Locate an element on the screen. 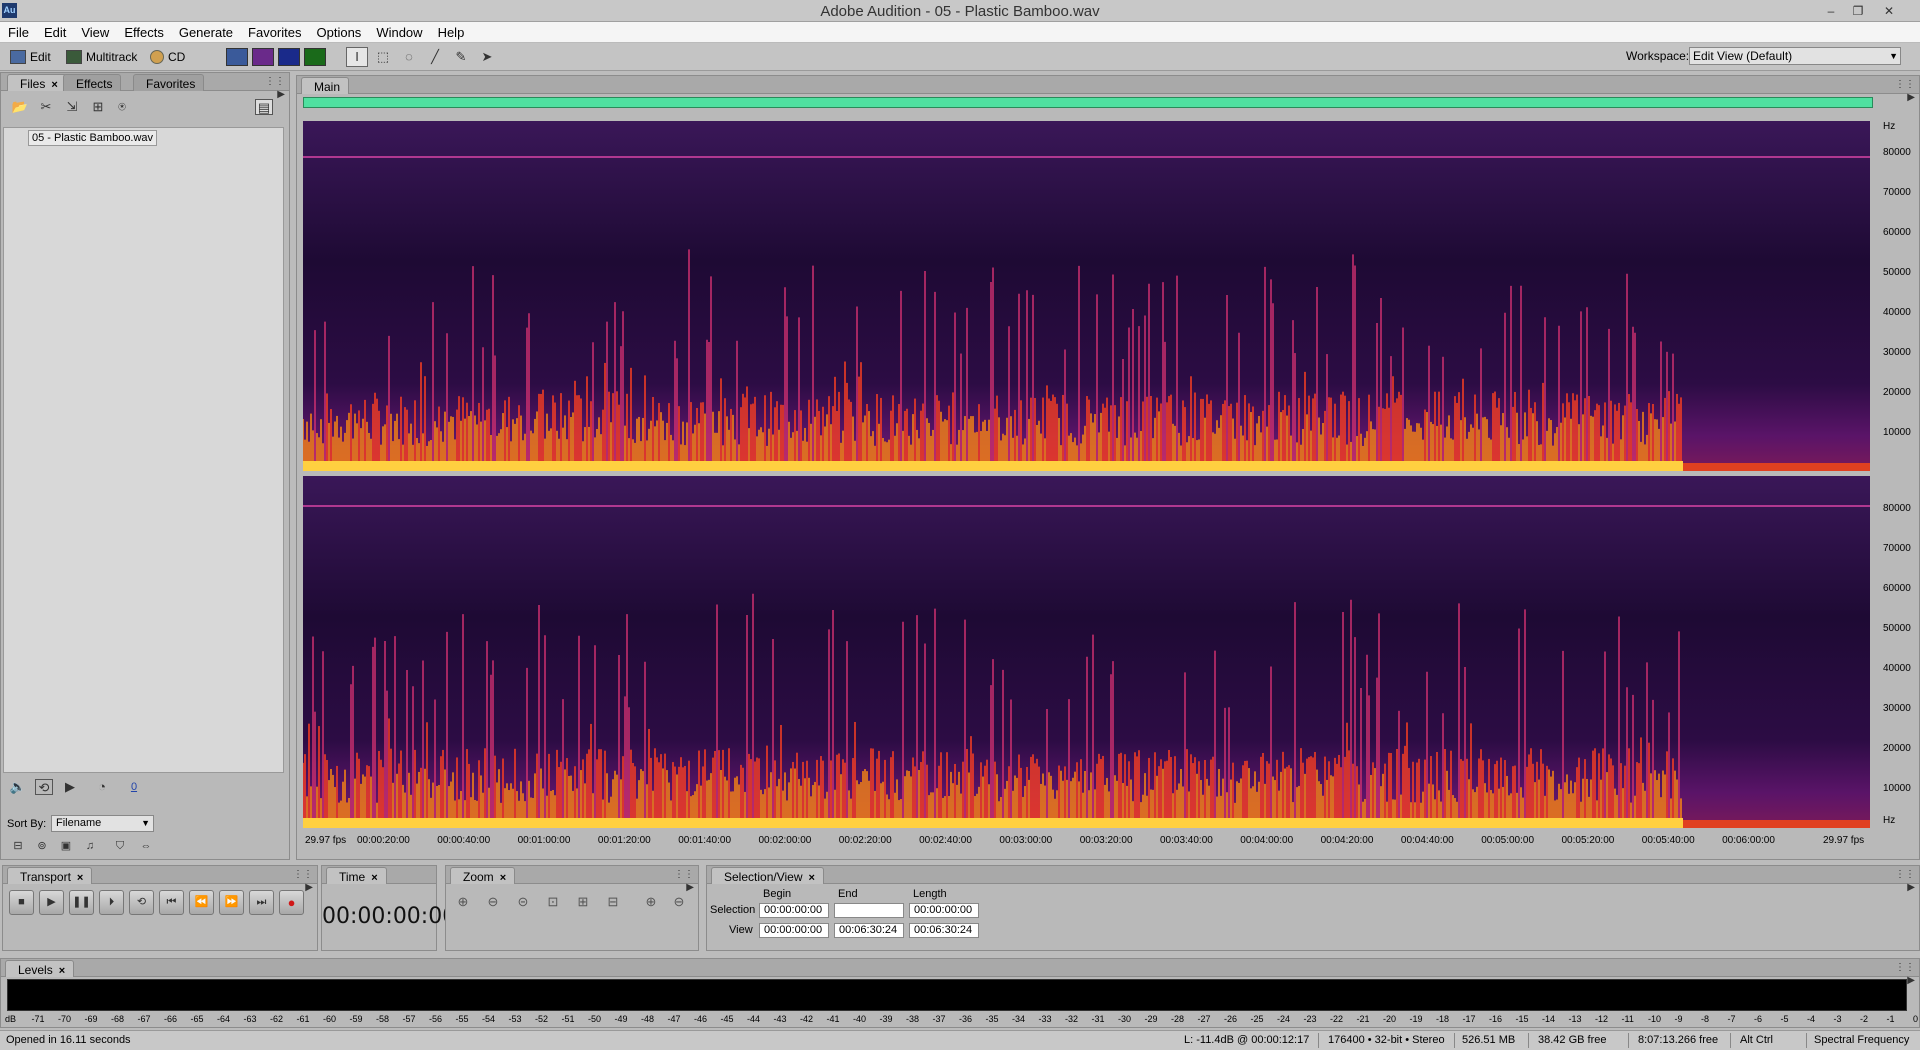 Image resolution: width=1920 pixels, height=1050 pixels. list-item: 05 - Plastic Bamboo.wav is located at coordinates (93, 138).